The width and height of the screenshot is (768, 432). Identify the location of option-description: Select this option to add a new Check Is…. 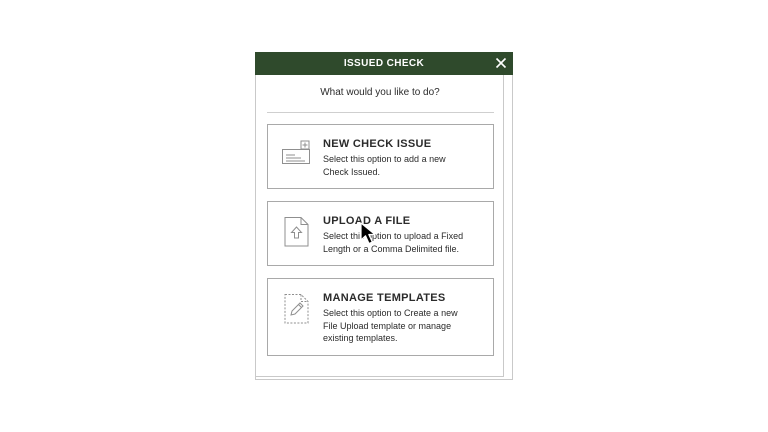
(384, 165).